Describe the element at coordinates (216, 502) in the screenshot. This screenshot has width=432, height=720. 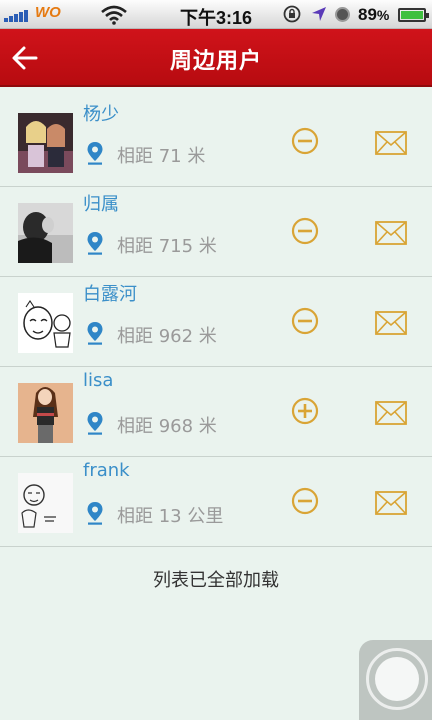
I see `list-item: frank 相距 13 公里` at that location.